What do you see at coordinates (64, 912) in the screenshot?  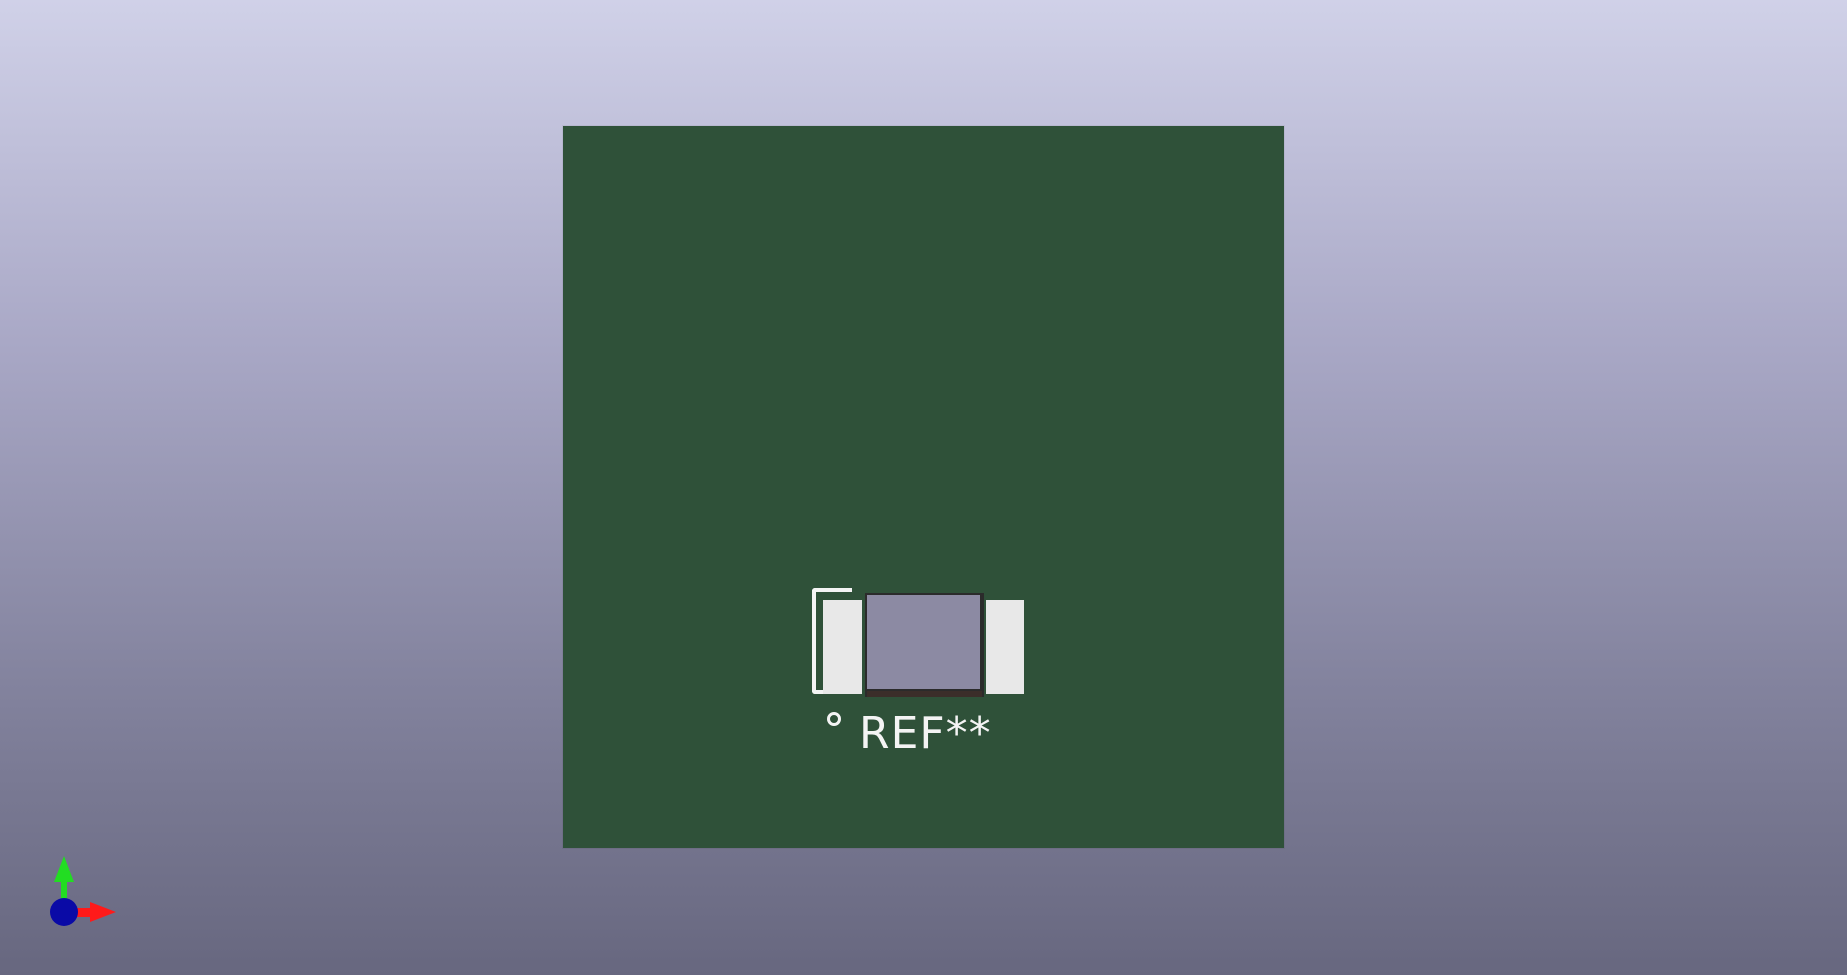 I see `z-axis-icon` at bounding box center [64, 912].